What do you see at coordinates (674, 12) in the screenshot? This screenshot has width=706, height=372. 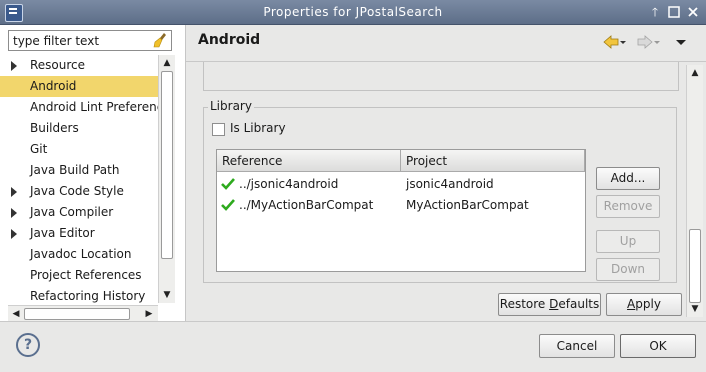 I see `maximize-icon` at bounding box center [674, 12].